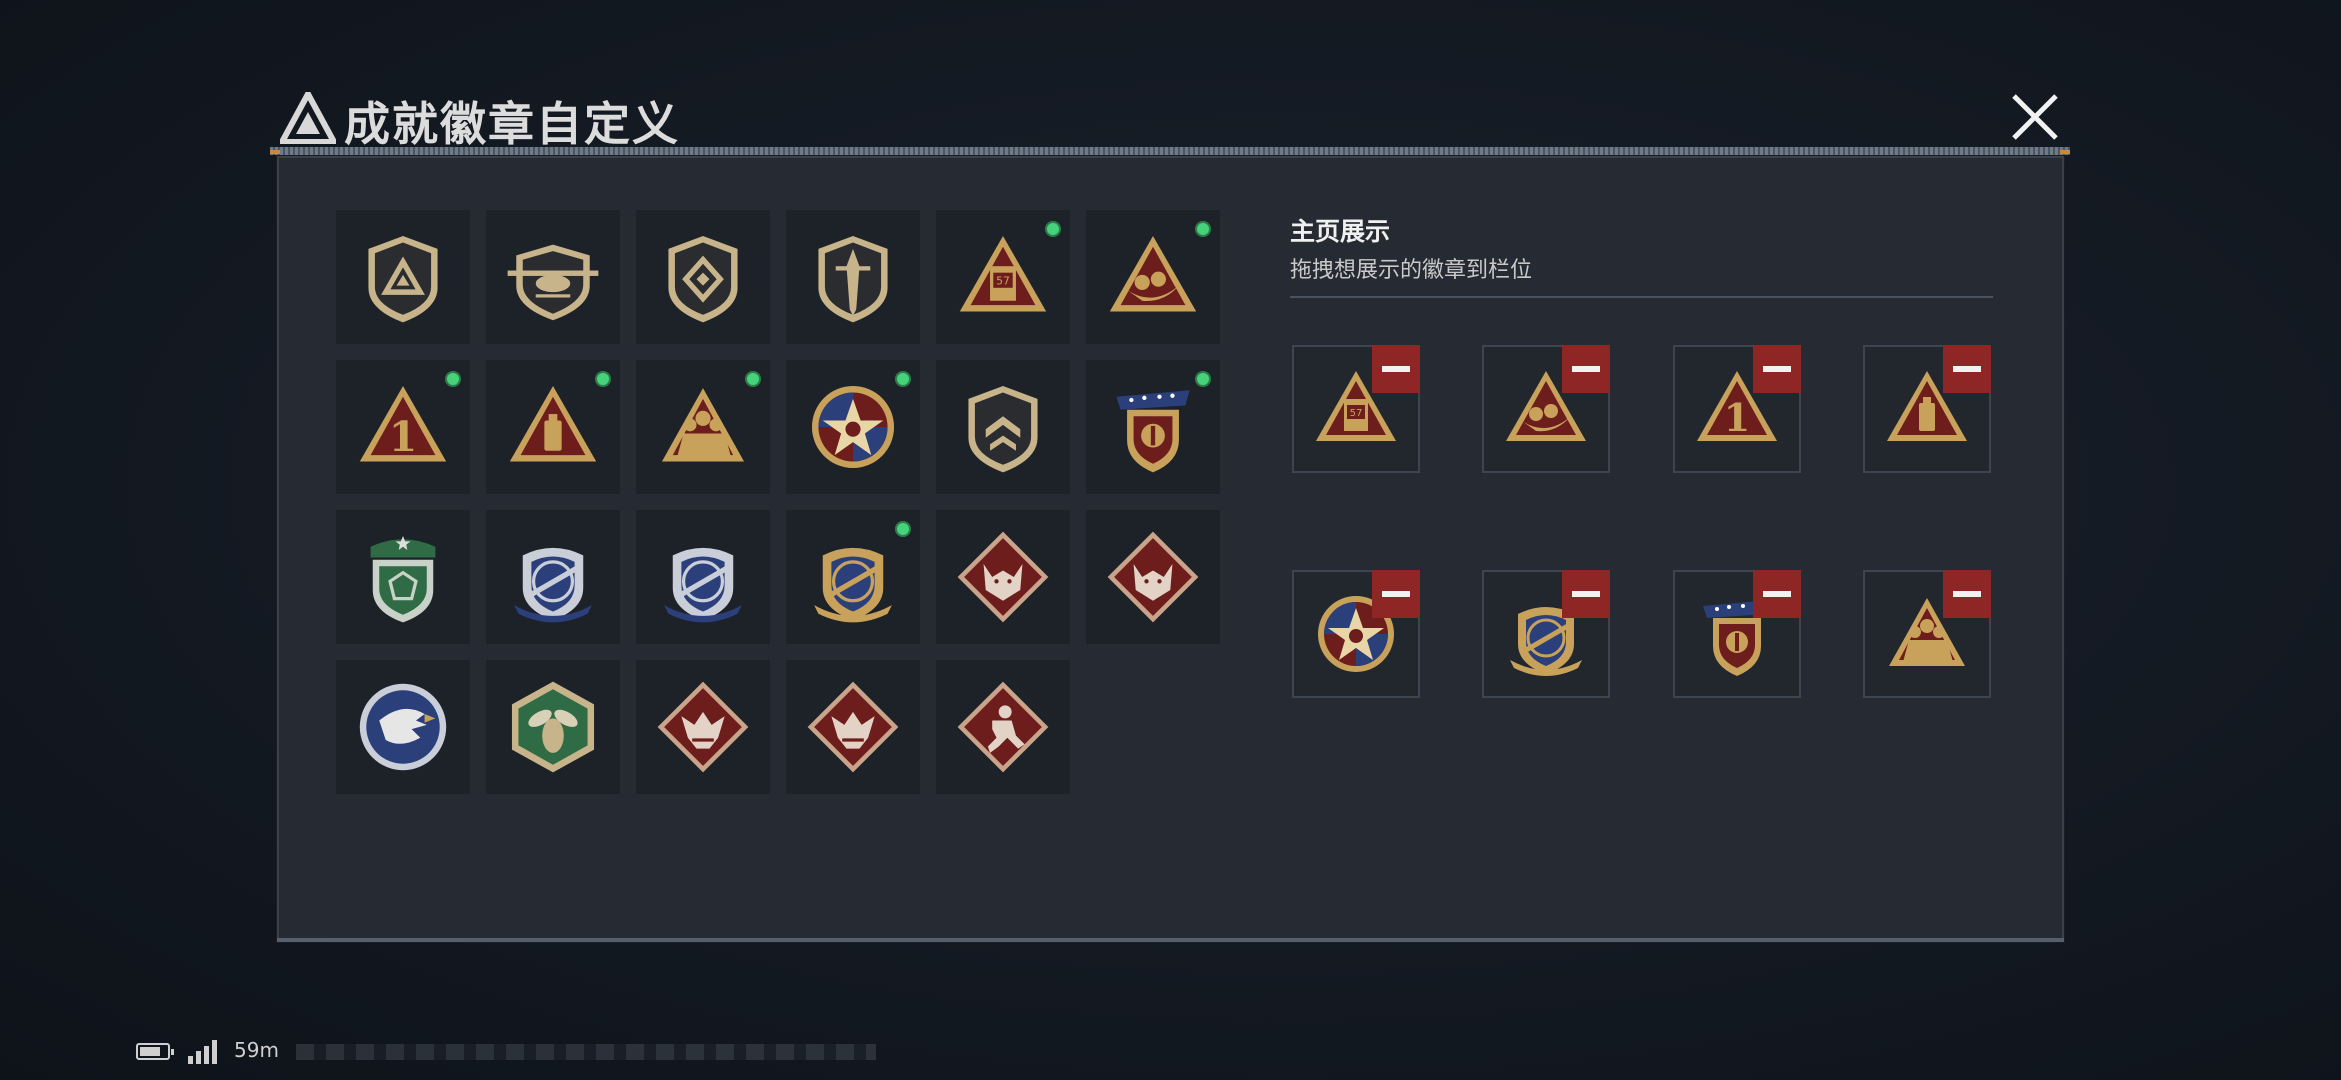 Image resolution: width=2341 pixels, height=1080 pixels. What do you see at coordinates (1153, 273) in the screenshot?
I see `triangle-eggs-badge-icon` at bounding box center [1153, 273].